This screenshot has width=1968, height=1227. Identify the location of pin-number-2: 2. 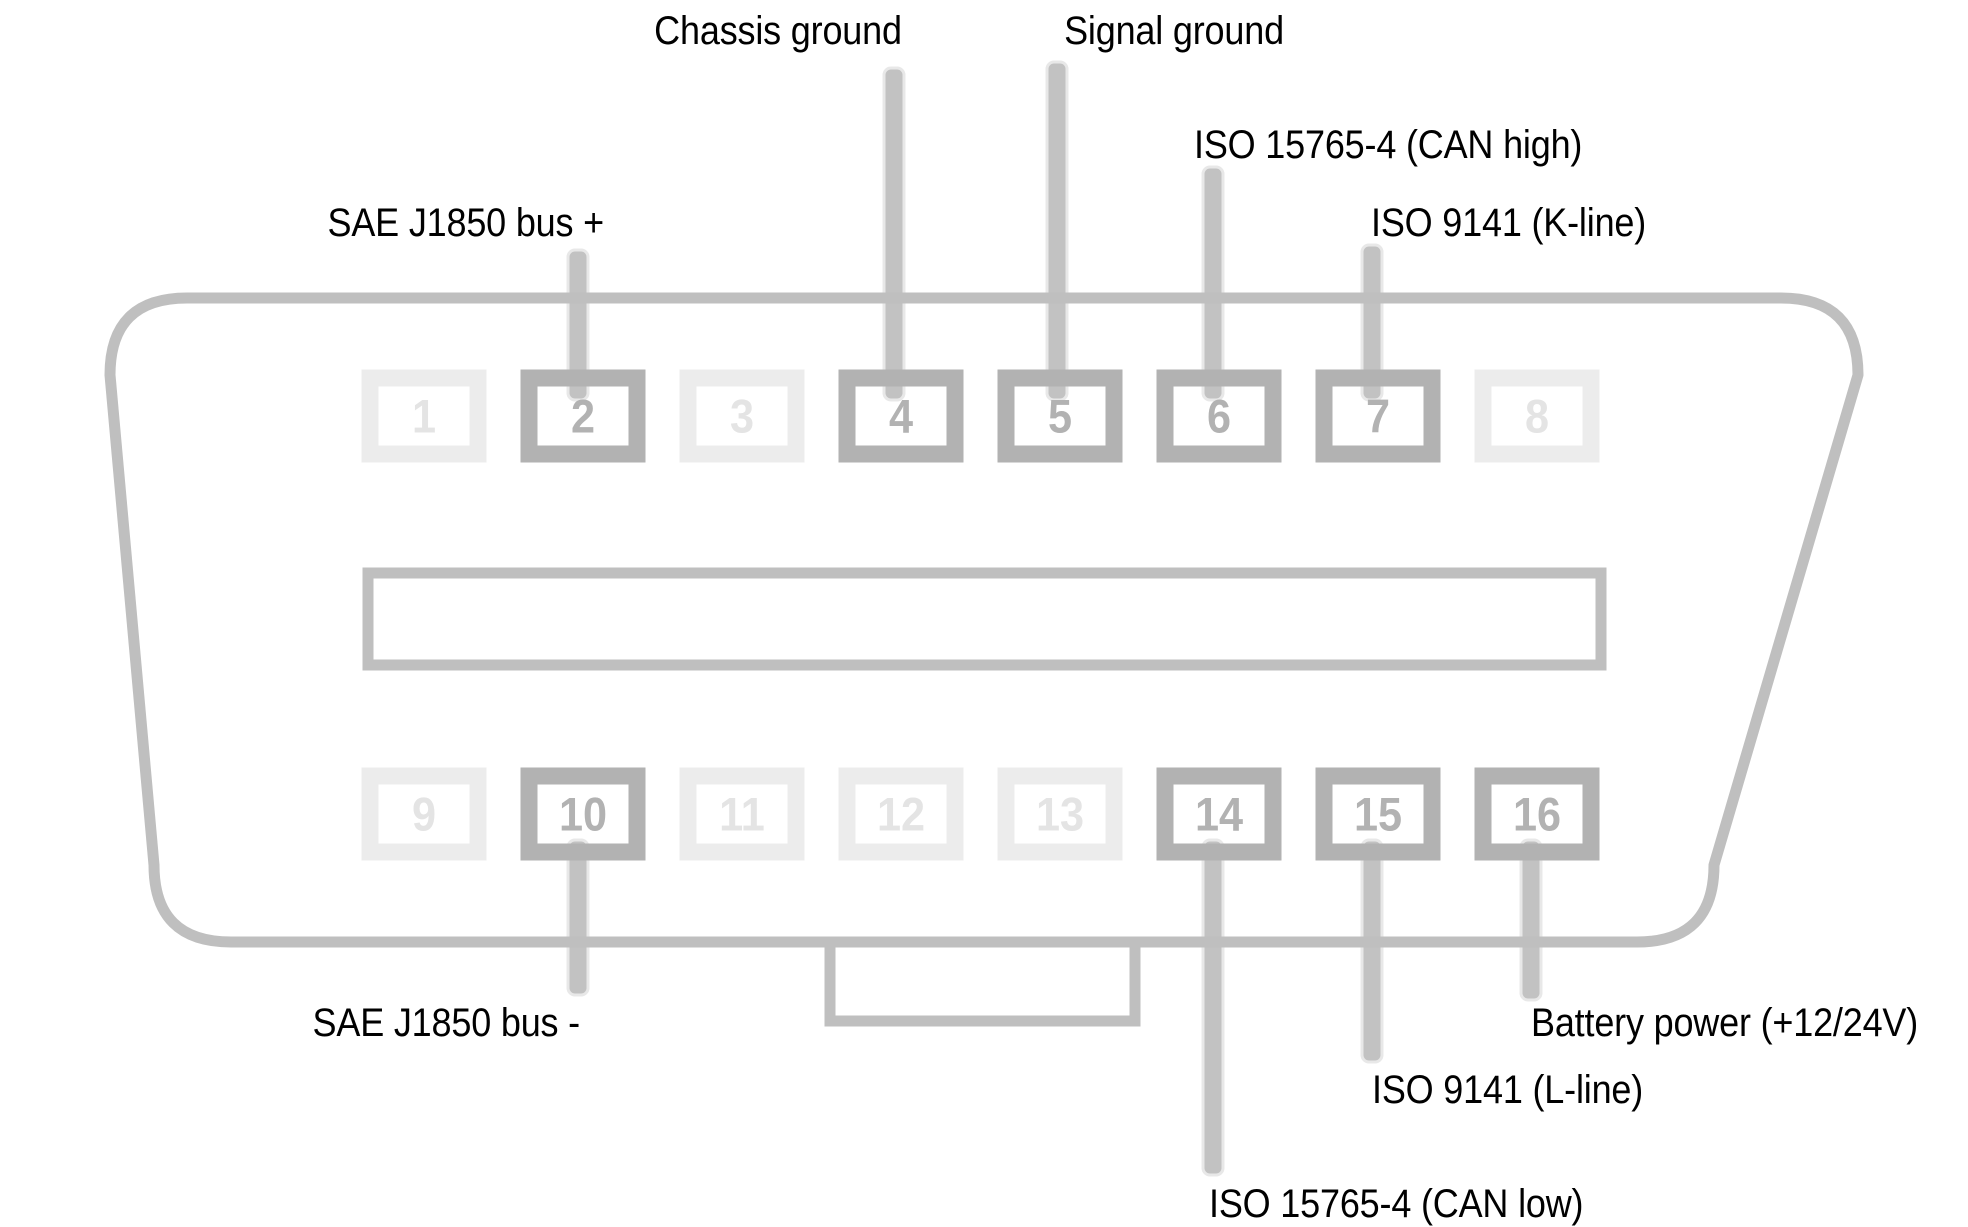
(583, 416).